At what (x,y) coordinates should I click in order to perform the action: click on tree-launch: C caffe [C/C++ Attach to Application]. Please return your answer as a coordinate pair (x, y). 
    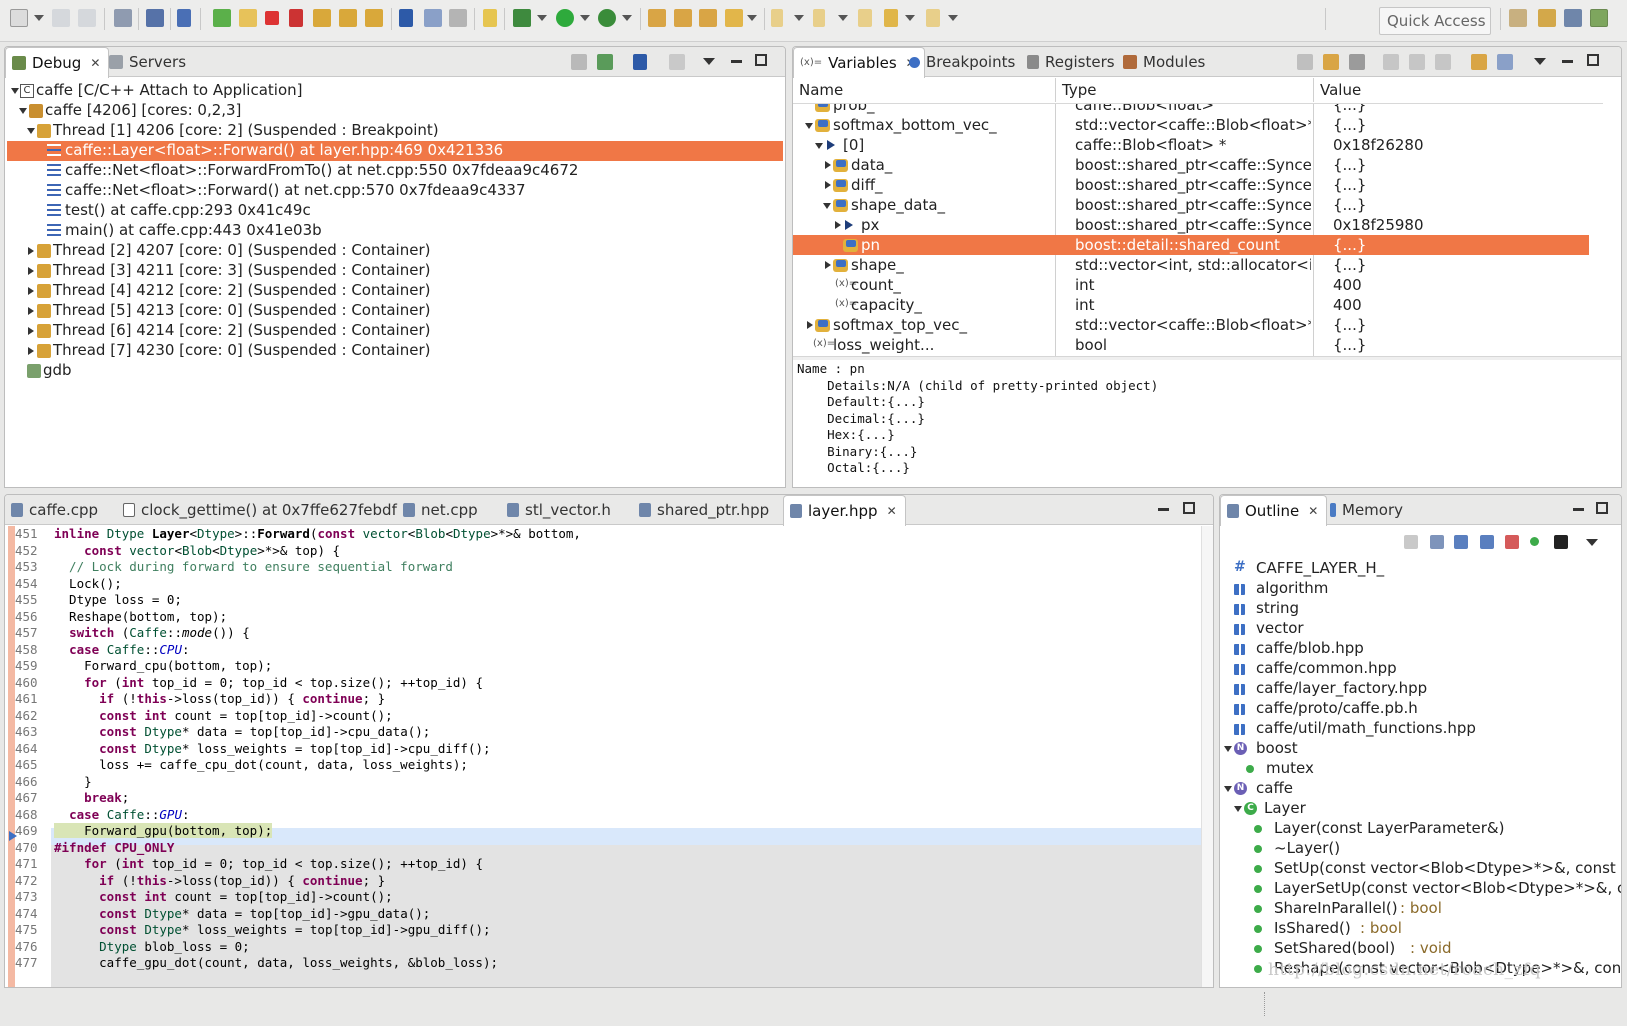
    Looking at the image, I should click on (395, 91).